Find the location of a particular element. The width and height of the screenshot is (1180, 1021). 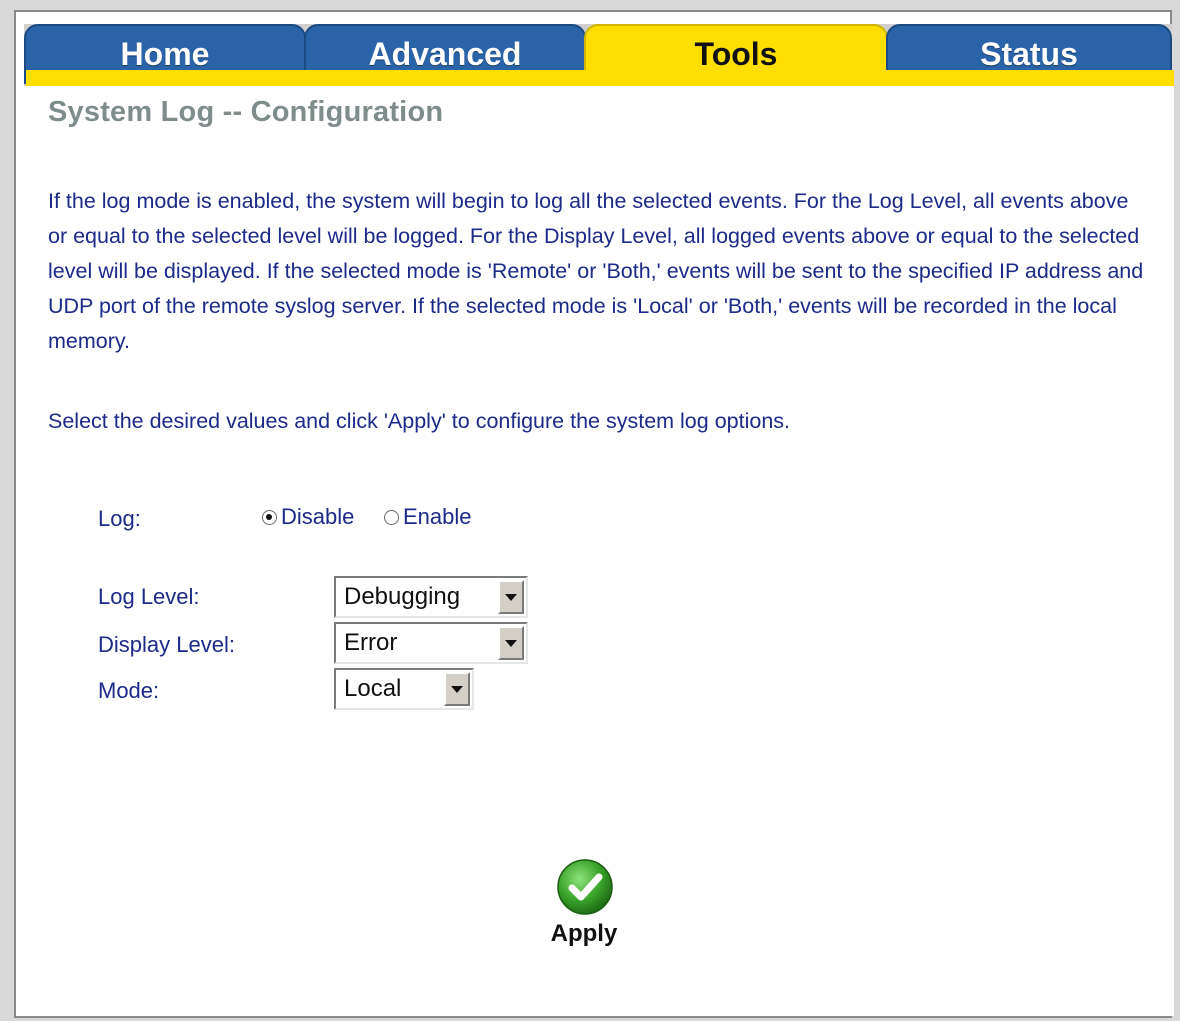

display-level-value: Error is located at coordinates (371, 642).